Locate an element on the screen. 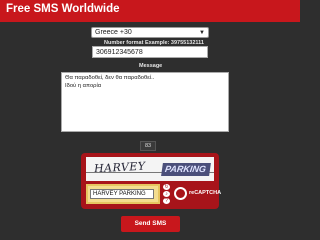  app-title: Free SMS Worldwide is located at coordinates (63, 9).